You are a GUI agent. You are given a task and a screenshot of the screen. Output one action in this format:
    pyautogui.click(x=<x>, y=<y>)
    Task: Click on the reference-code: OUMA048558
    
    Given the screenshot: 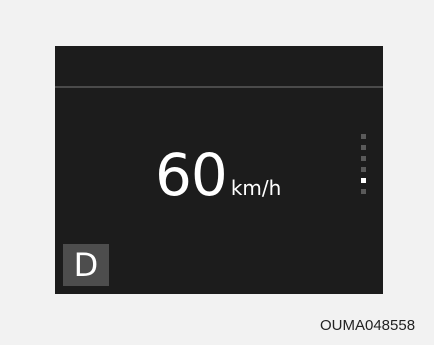 What is the action you would take?
    pyautogui.click(x=368, y=325)
    